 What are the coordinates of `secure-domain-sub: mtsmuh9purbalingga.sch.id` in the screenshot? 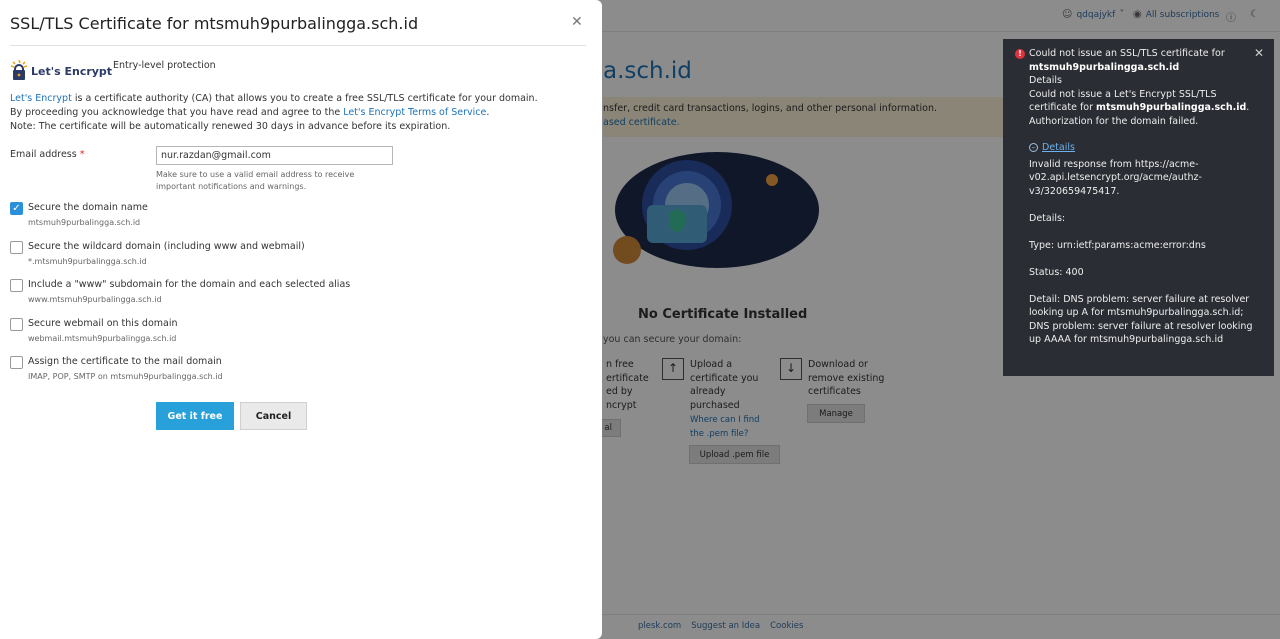 It's located at (84, 222).